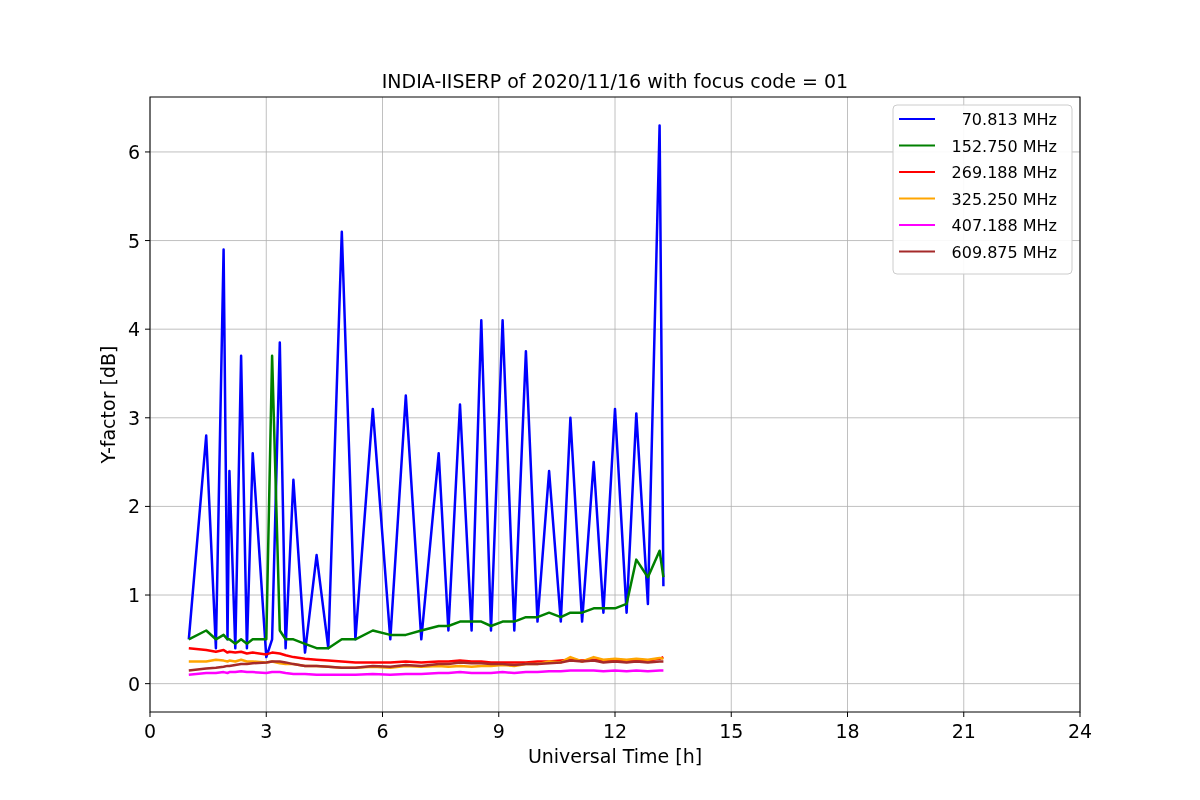 The height and width of the screenshot is (800, 1200). Describe the element at coordinates (731, 731) in the screenshot. I see `x-tick-label: 15` at that location.